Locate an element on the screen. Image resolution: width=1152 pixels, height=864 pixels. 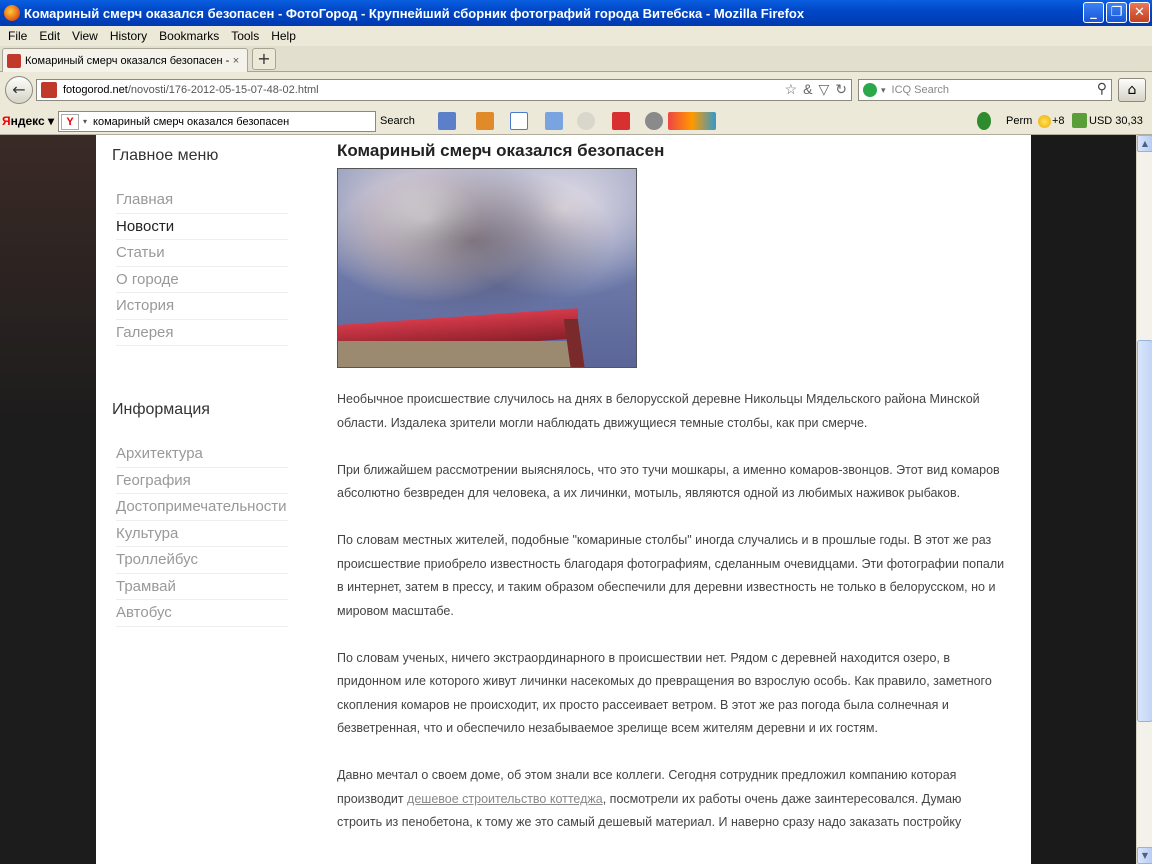
main-menu-item: История is located at coordinates (202, 306).